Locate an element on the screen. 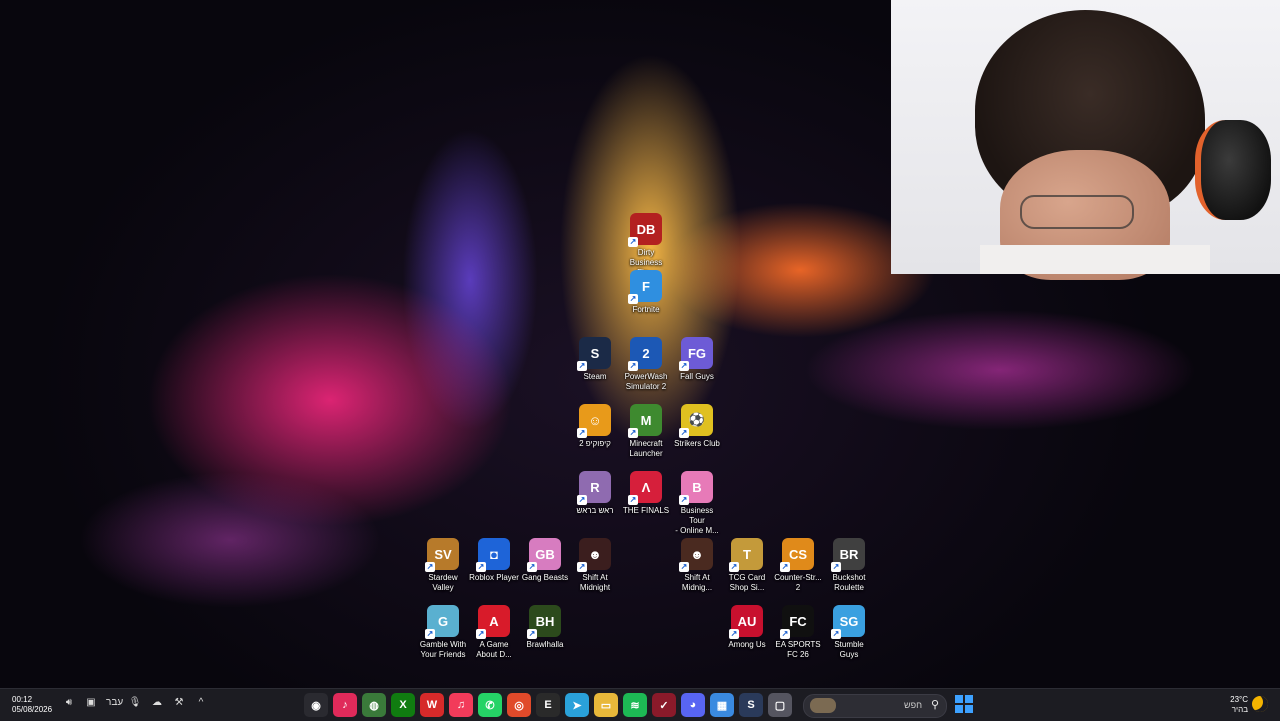 The image size is (1280, 721). taskbar-capcut-icon: ✓ is located at coordinates (664, 705).